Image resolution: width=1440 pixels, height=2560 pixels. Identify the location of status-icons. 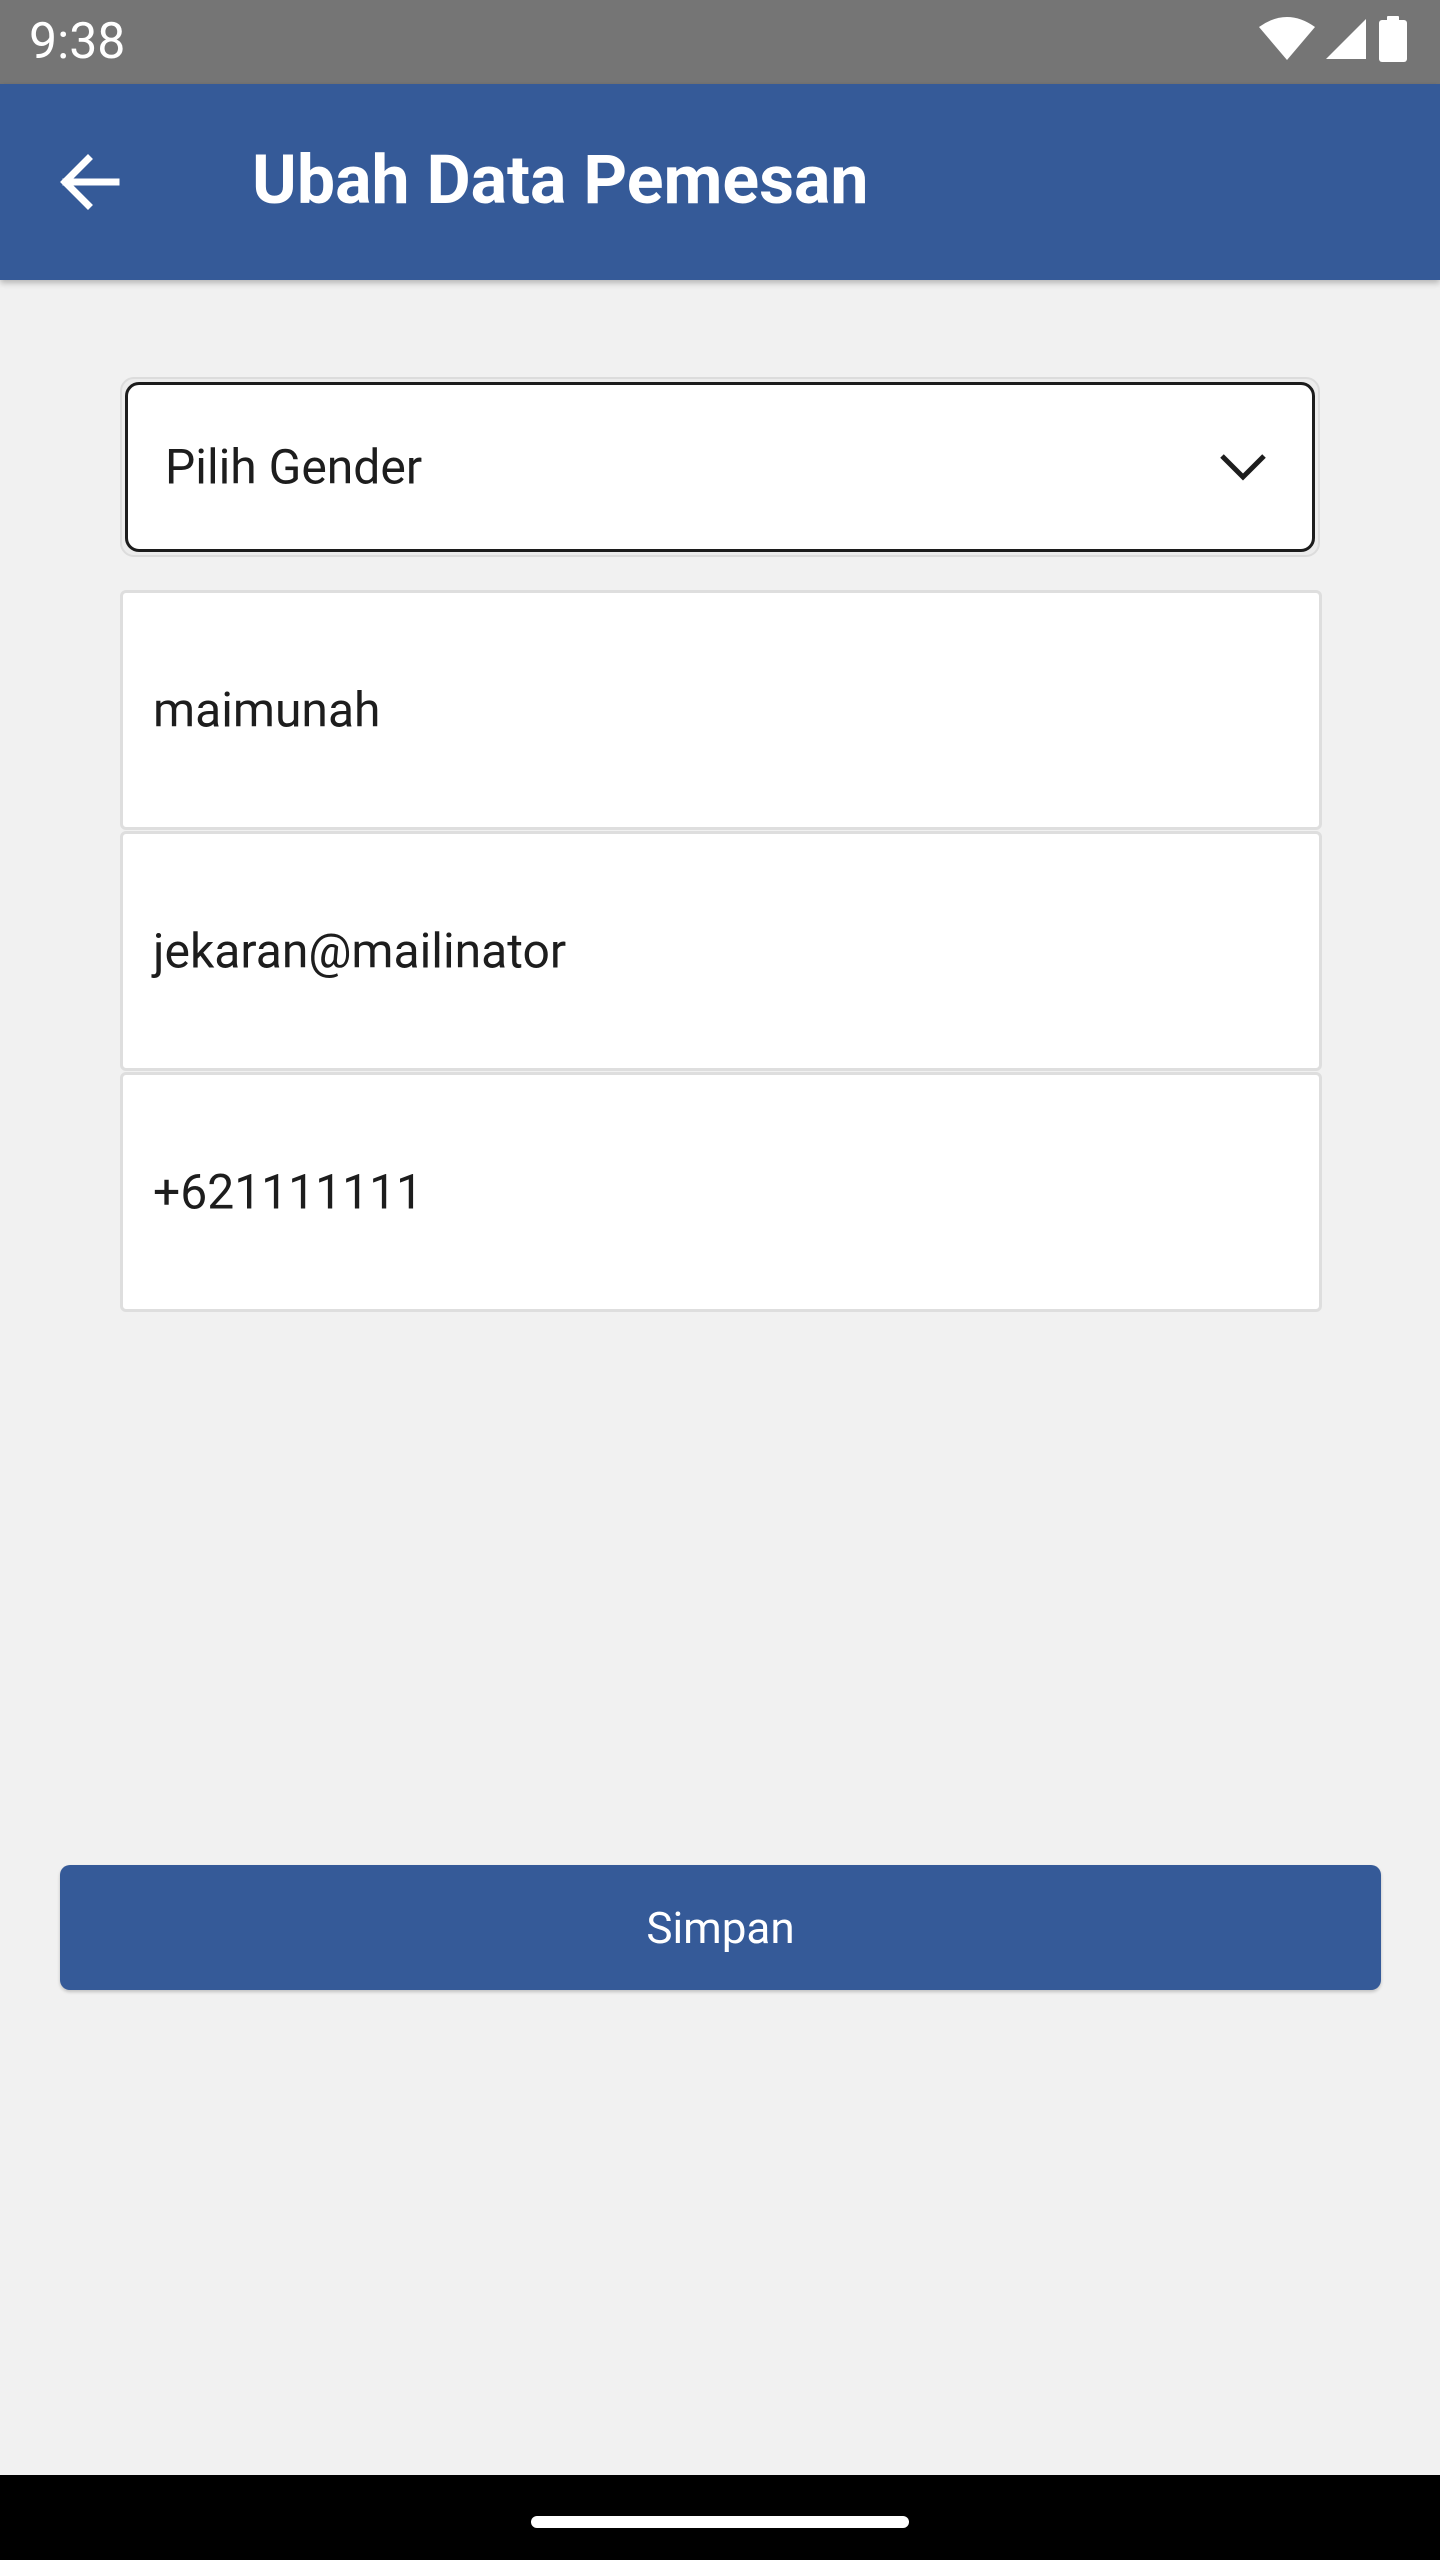
(1334, 41).